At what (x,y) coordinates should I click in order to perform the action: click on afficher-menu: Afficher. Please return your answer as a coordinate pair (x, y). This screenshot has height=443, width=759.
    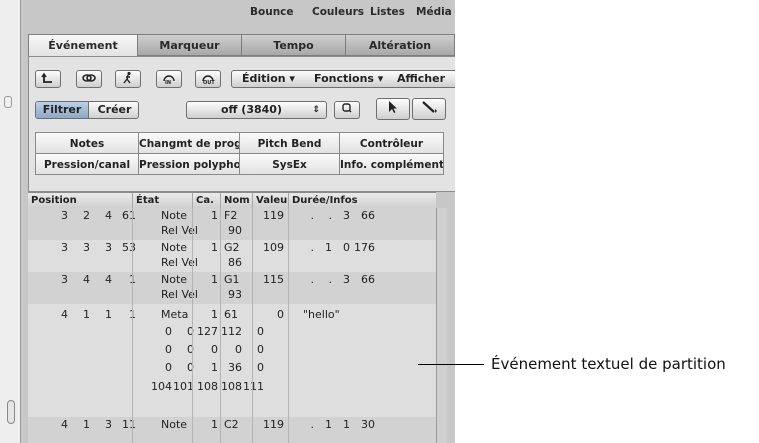
    Looking at the image, I should click on (421, 79).